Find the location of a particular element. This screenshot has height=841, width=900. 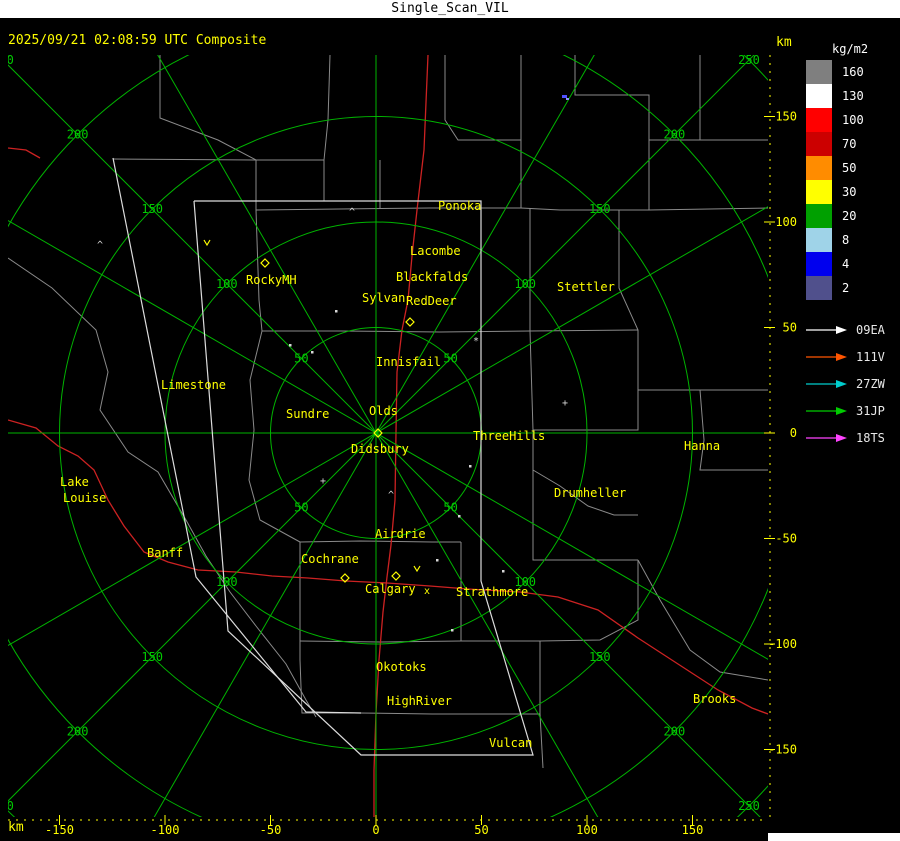

x-axis-tick-label: 100 is located at coordinates (587, 830).